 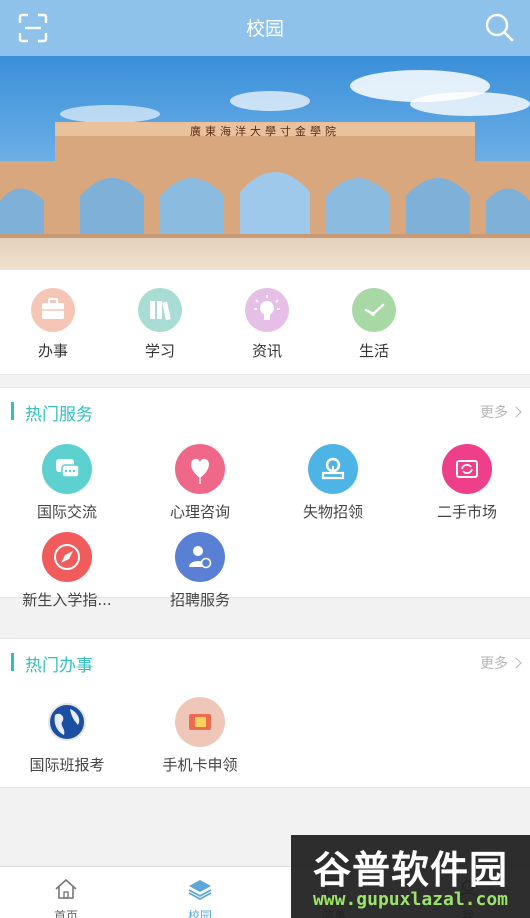 I want to click on home-icon, so click(x=66, y=888).